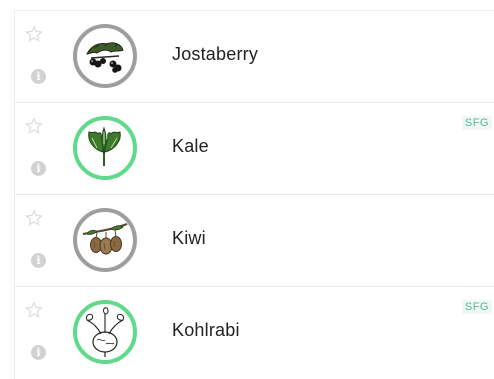 The width and height of the screenshot is (494, 379). I want to click on plant-name: Kale, so click(190, 146).